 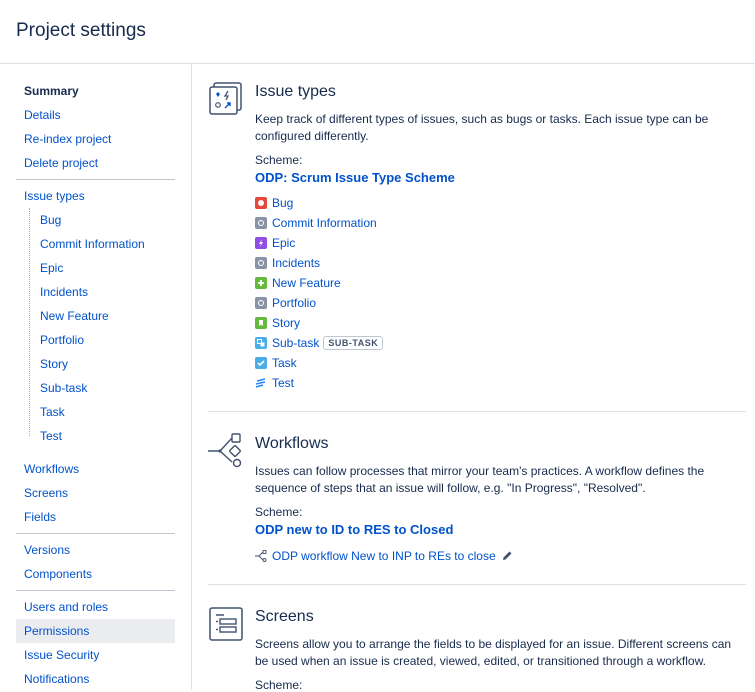 What do you see at coordinates (284, 243) in the screenshot?
I see `issue-type-label: Epic` at bounding box center [284, 243].